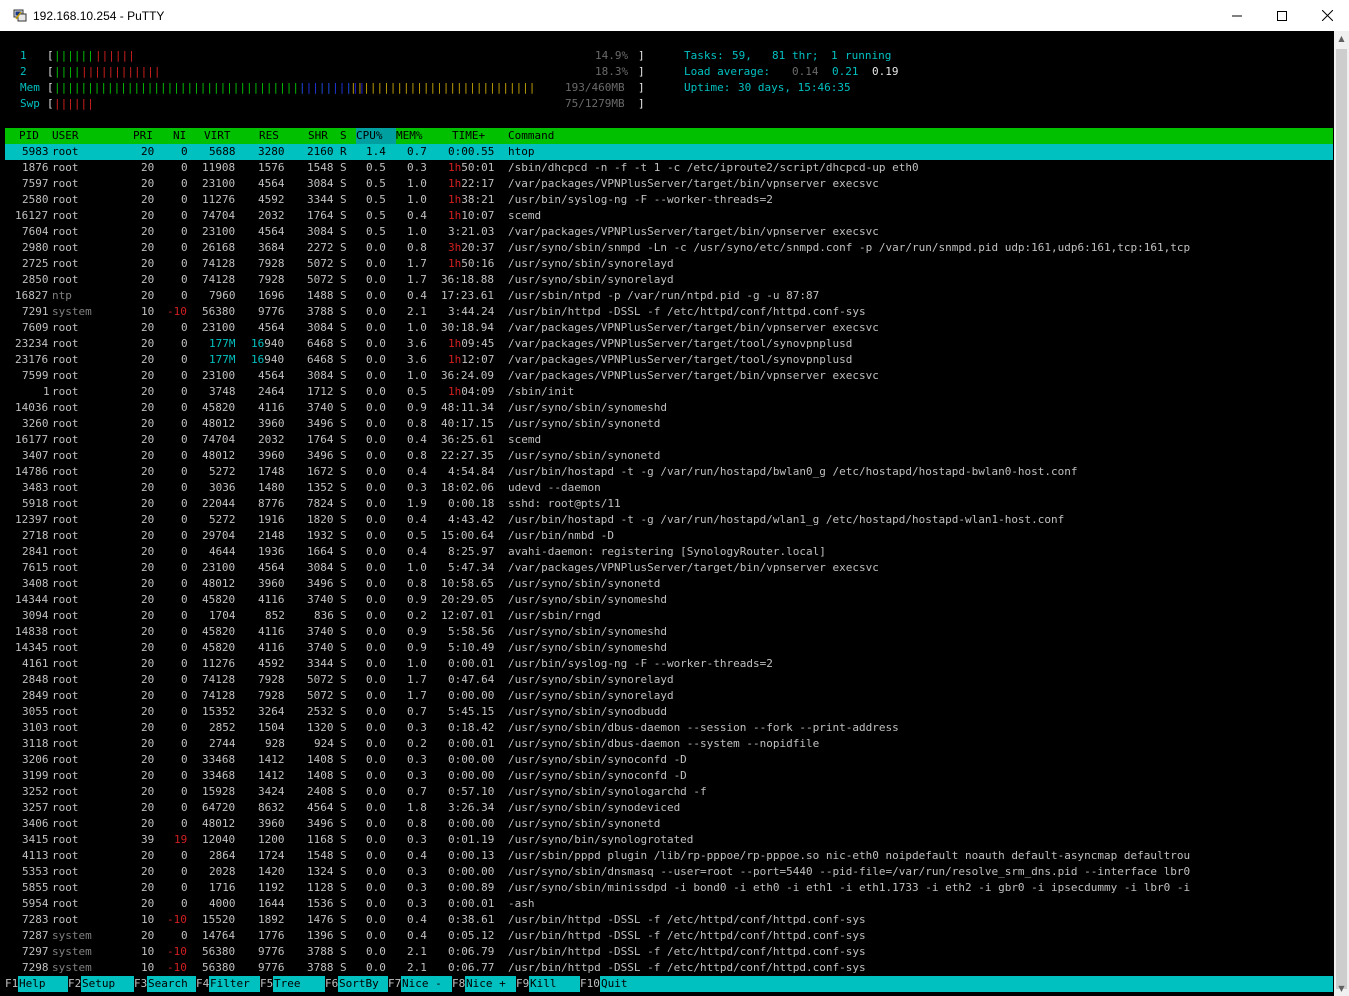 This screenshot has height=996, width=1349. What do you see at coordinates (230, 984) in the screenshot?
I see `fkey-label-filter: Filter` at bounding box center [230, 984].